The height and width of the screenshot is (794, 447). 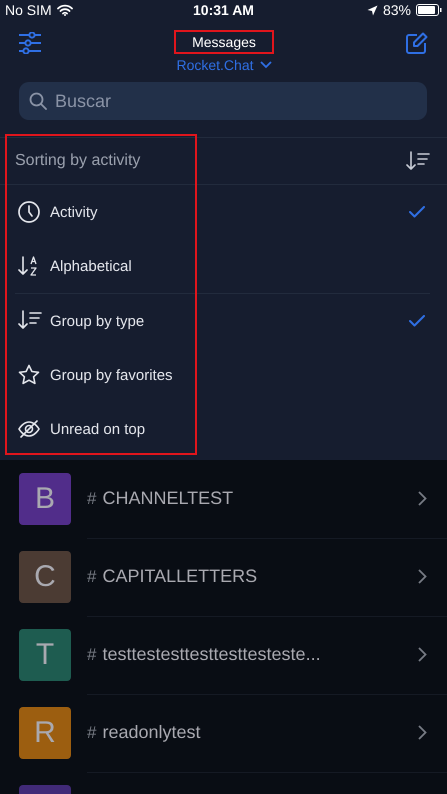 I want to click on star-icon, so click(x=30, y=375).